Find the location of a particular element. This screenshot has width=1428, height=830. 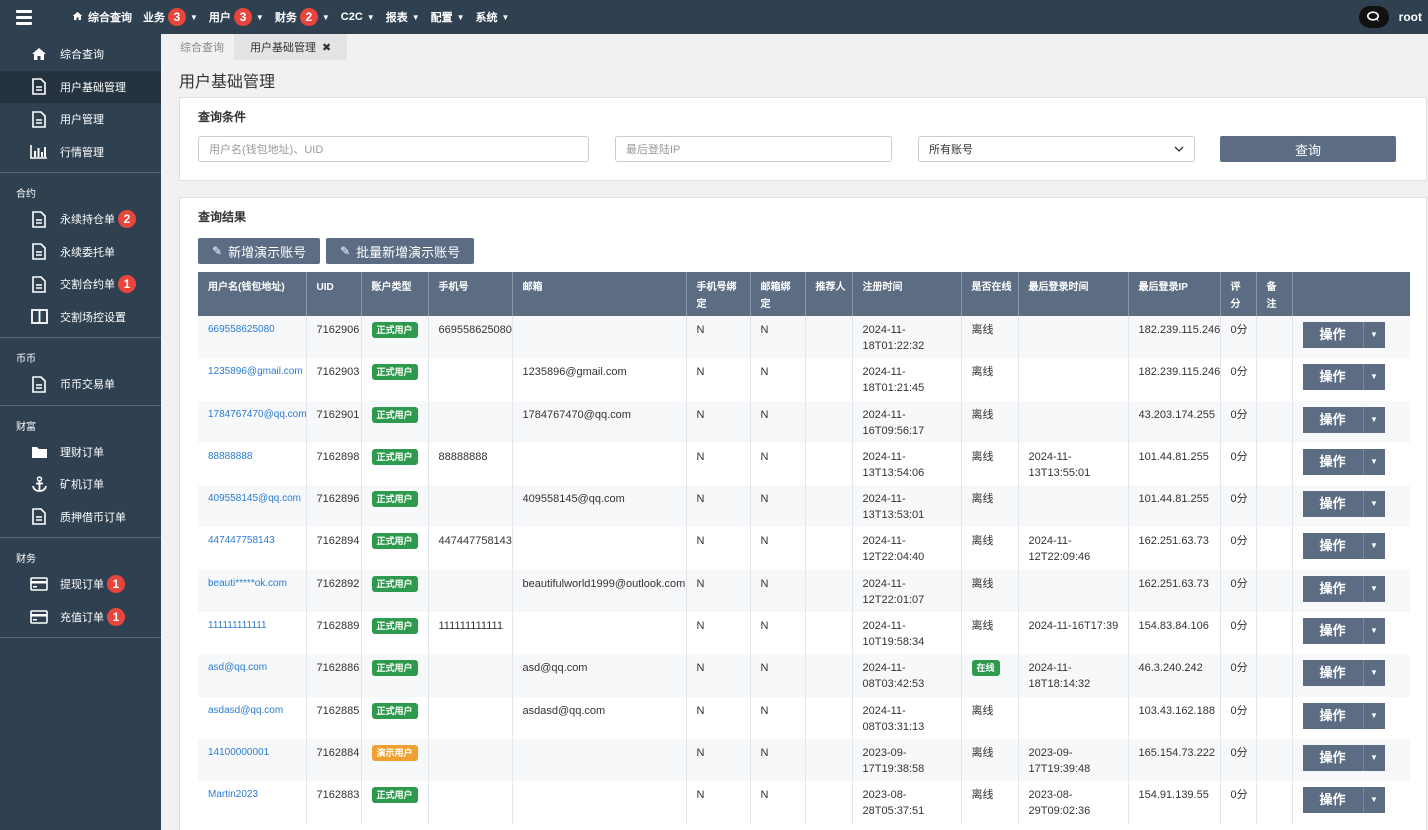

page-tab: 综合查询 is located at coordinates (202, 47).